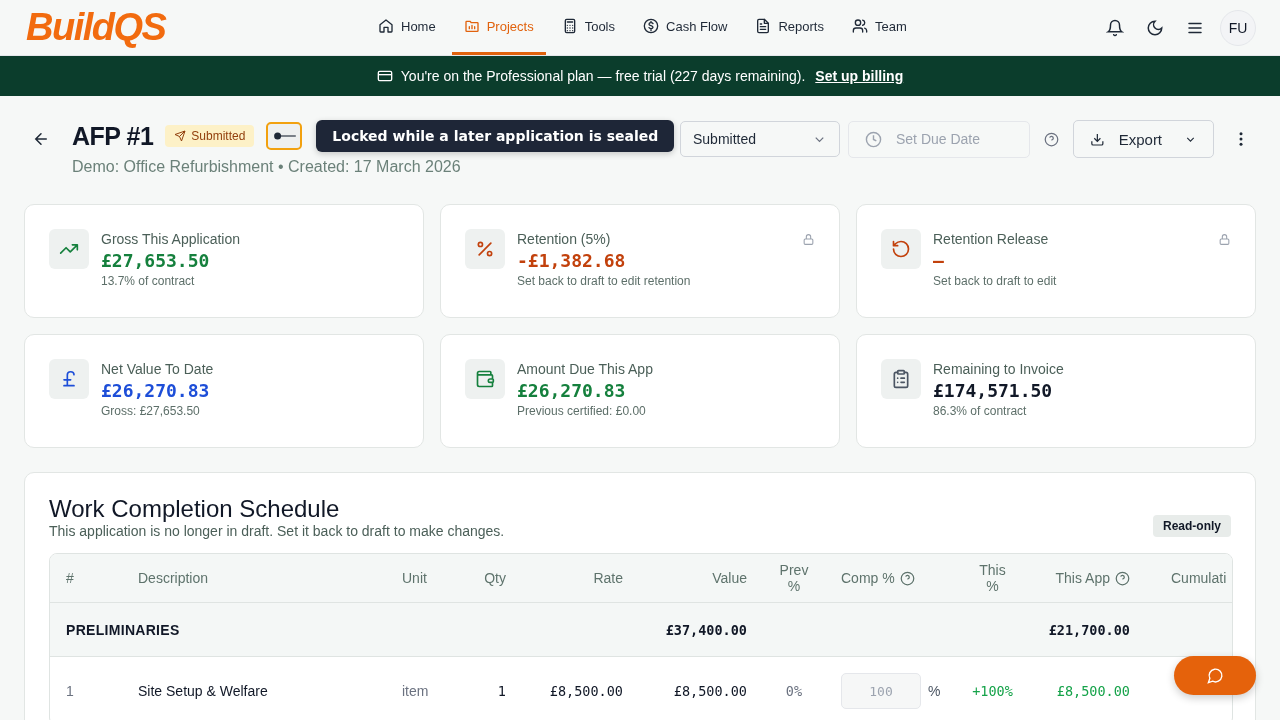 The image size is (1280, 720). Describe the element at coordinates (604, 281) in the screenshot. I see `stat-note: Set back to draft to edit retention` at that location.